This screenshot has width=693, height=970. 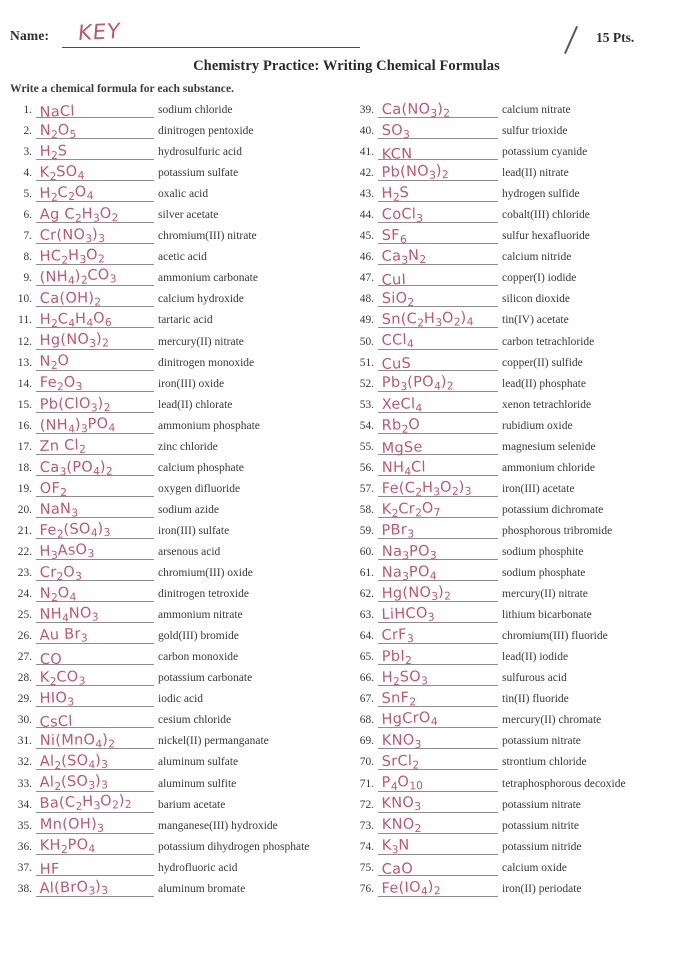 What do you see at coordinates (95, 447) in the screenshot?
I see `answer-blank: Zn Cl2` at bounding box center [95, 447].